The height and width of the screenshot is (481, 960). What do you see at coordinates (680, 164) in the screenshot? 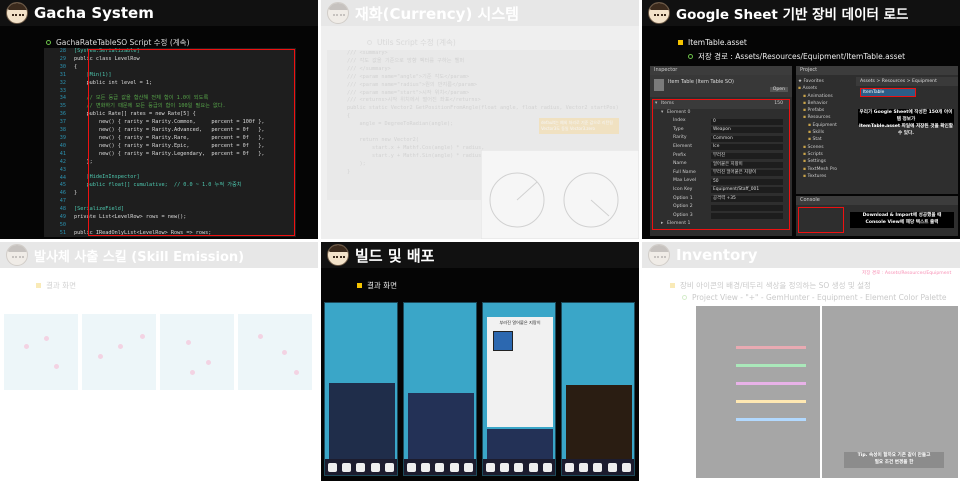
I see `field-label: Name` at bounding box center [680, 164].